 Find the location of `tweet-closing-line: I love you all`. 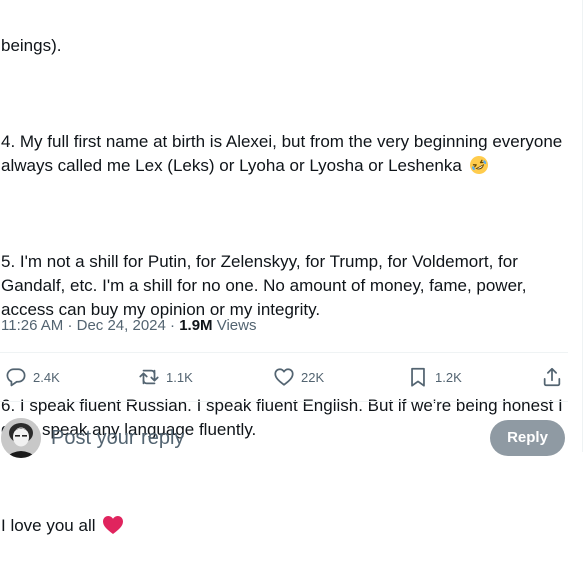

tweet-closing-line: I love you all is located at coordinates (287, 526).